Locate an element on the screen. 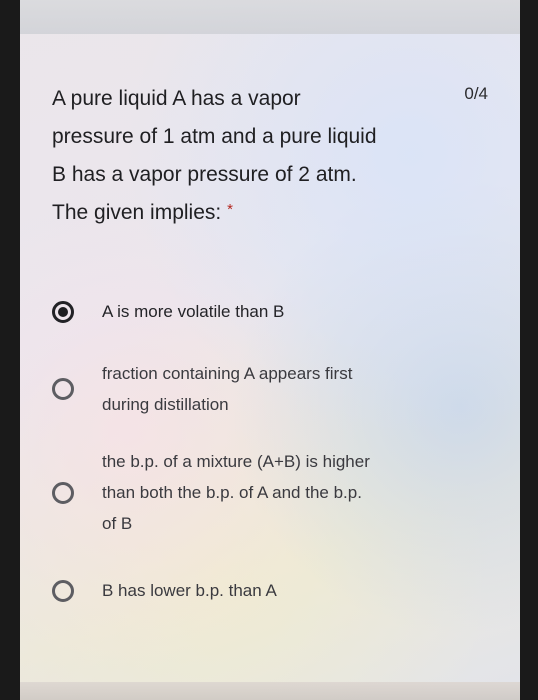 This screenshot has height=700, width=538. question-line: B has a vapor pressure of 2 atm. is located at coordinates (204, 174).